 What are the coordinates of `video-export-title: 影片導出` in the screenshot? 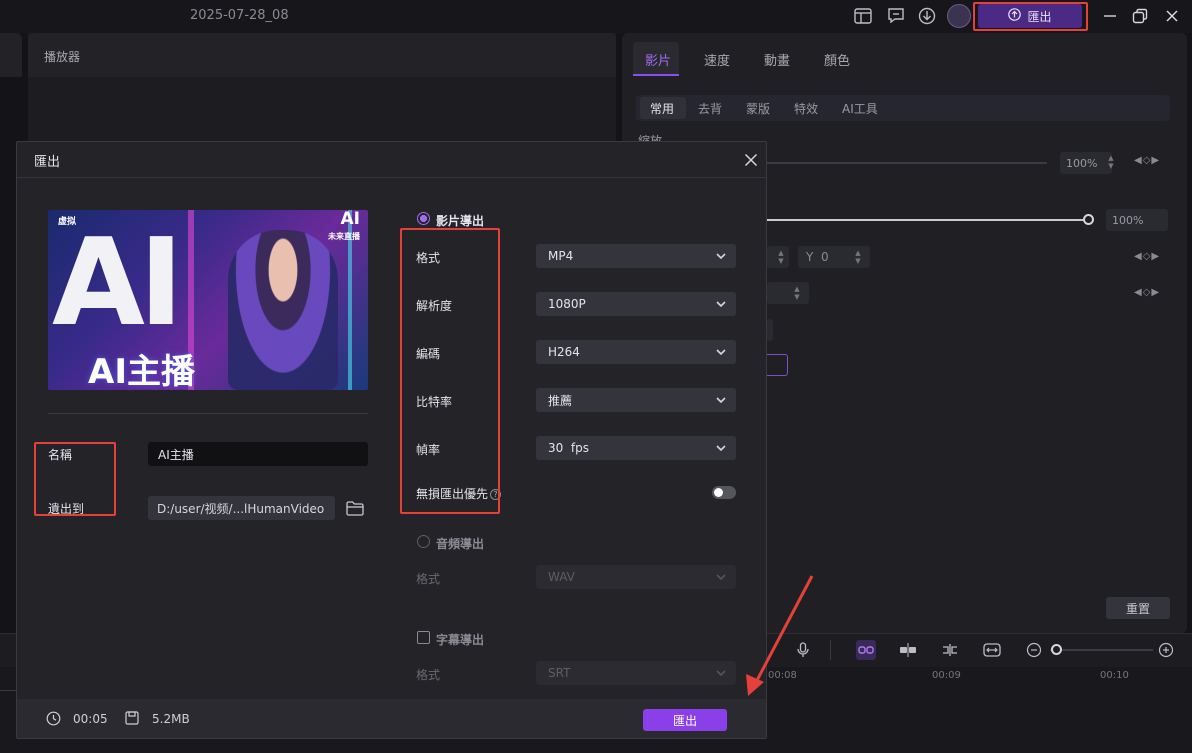 It's located at (460, 221).